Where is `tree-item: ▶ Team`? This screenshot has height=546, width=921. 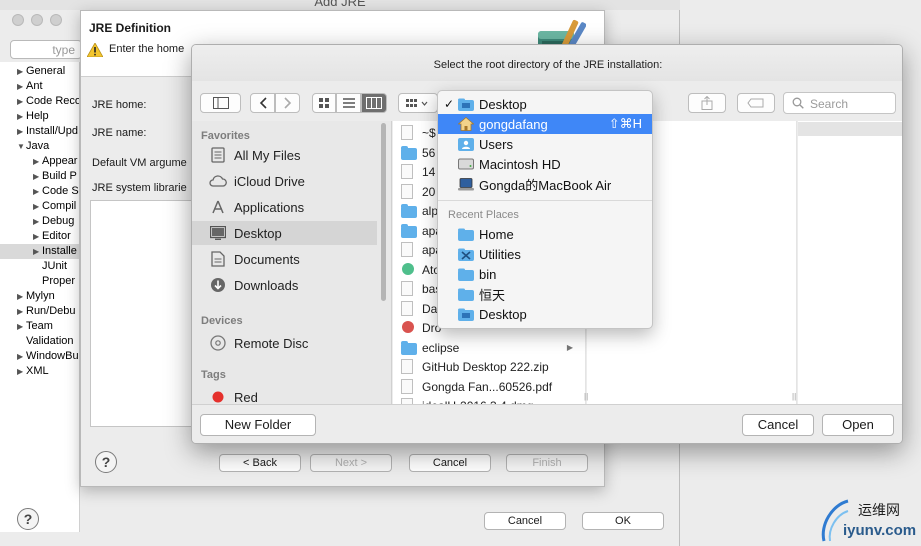
tree-item: ▶ Team is located at coordinates (39, 326).